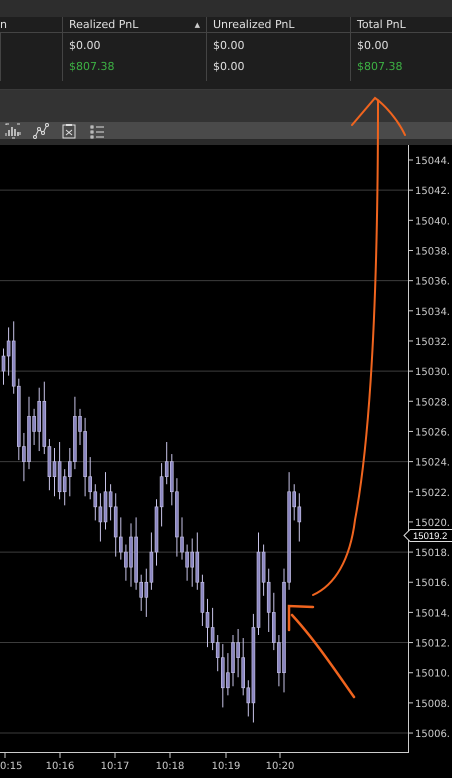 The height and width of the screenshot is (778, 452). Describe the element at coordinates (432, 312) in the screenshot. I see `price-label: 15034.` at that location.